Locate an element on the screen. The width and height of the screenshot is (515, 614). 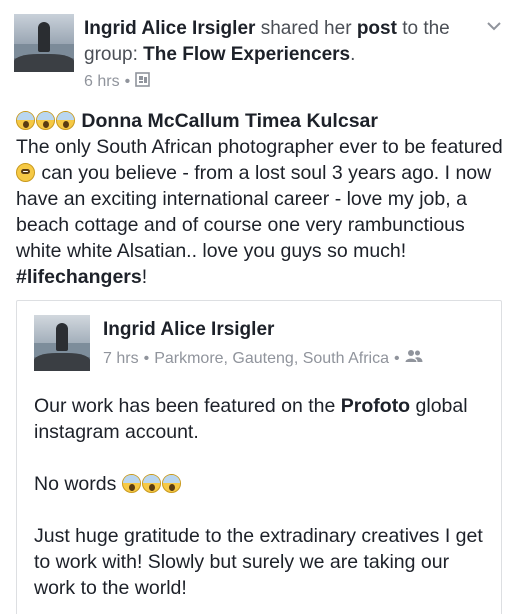
tagged-people-links: Donna McCallum Timea Kulcsar is located at coordinates (229, 121).